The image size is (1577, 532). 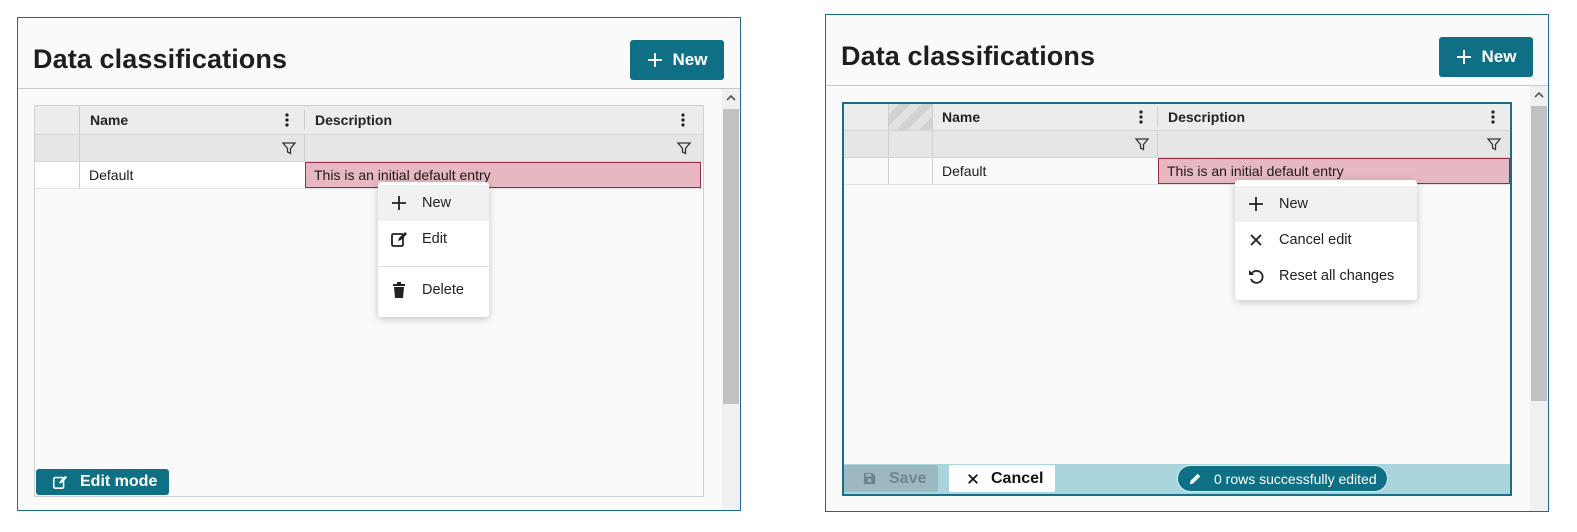 What do you see at coordinates (399, 290) in the screenshot?
I see `trash-icon` at bounding box center [399, 290].